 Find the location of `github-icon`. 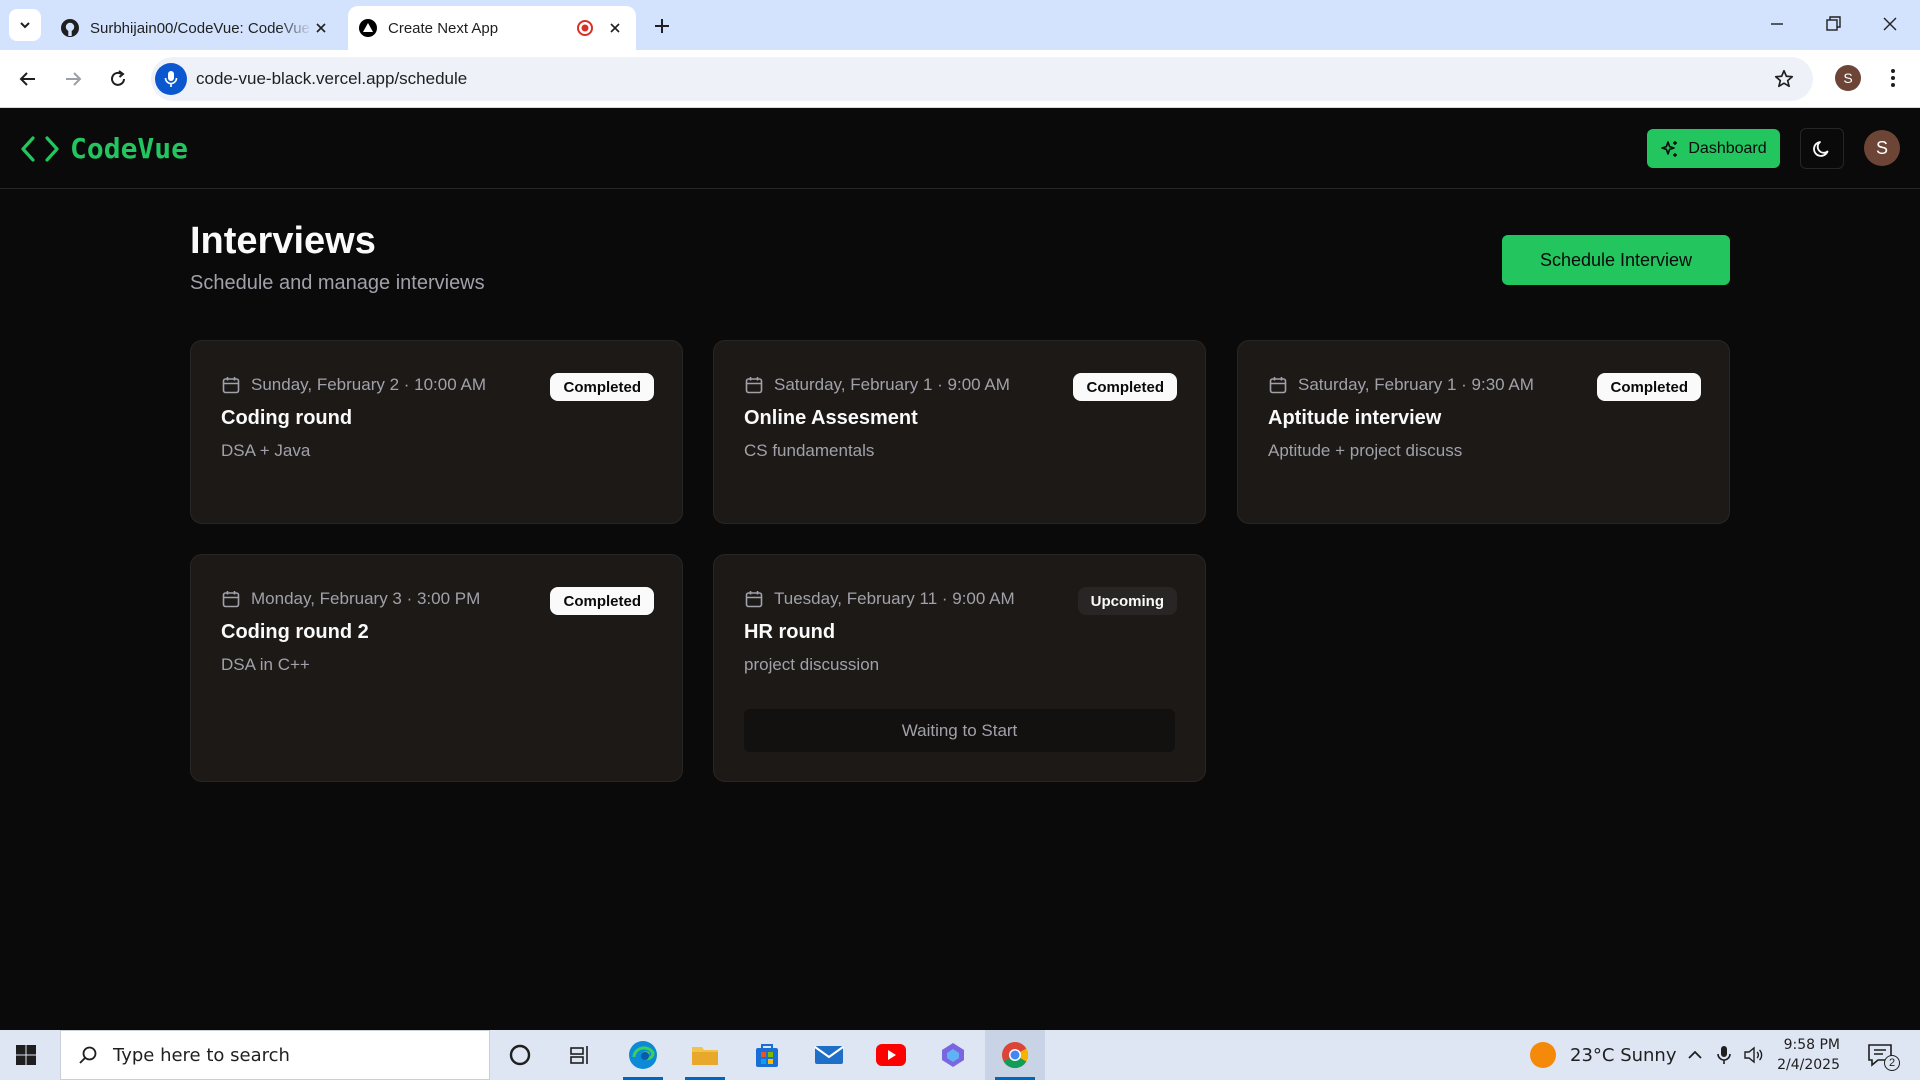

github-icon is located at coordinates (70, 28).